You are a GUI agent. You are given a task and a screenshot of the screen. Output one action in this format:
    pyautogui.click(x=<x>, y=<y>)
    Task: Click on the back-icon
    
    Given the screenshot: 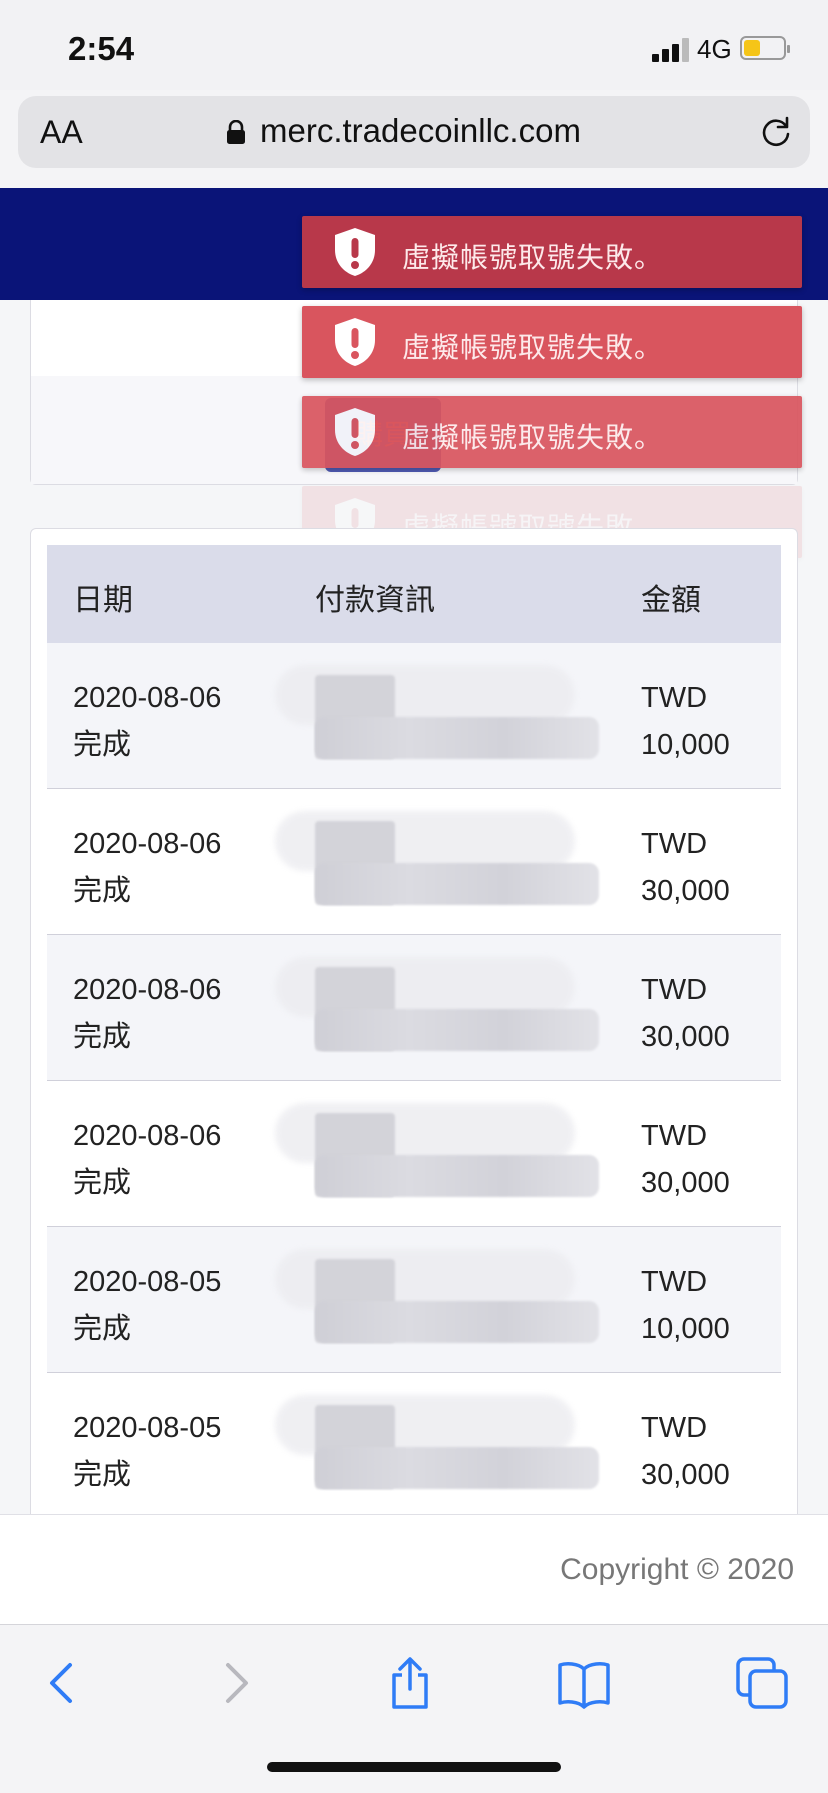 What is the action you would take?
    pyautogui.click(x=62, y=1683)
    